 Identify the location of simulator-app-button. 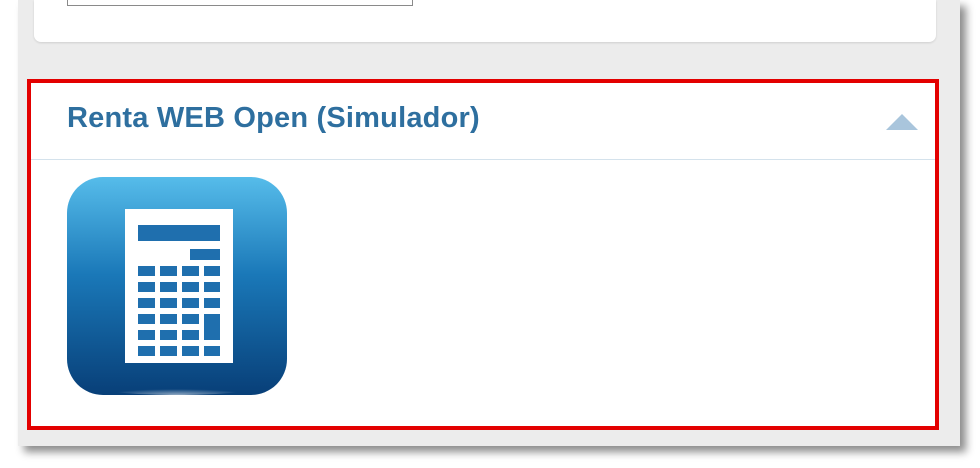
(177, 286).